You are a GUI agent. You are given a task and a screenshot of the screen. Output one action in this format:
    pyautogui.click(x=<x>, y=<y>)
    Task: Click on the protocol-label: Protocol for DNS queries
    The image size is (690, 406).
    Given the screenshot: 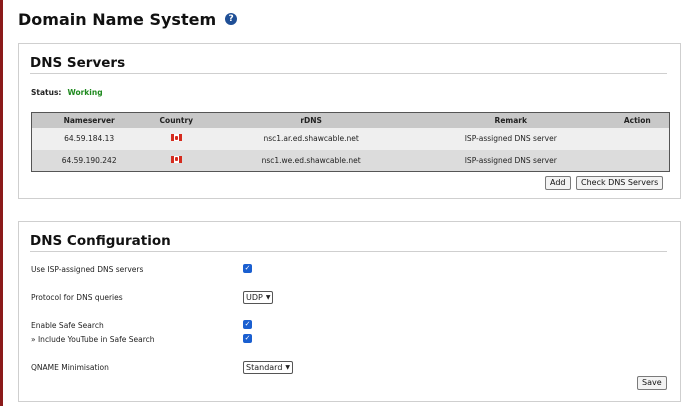 What is the action you would take?
    pyautogui.click(x=77, y=297)
    